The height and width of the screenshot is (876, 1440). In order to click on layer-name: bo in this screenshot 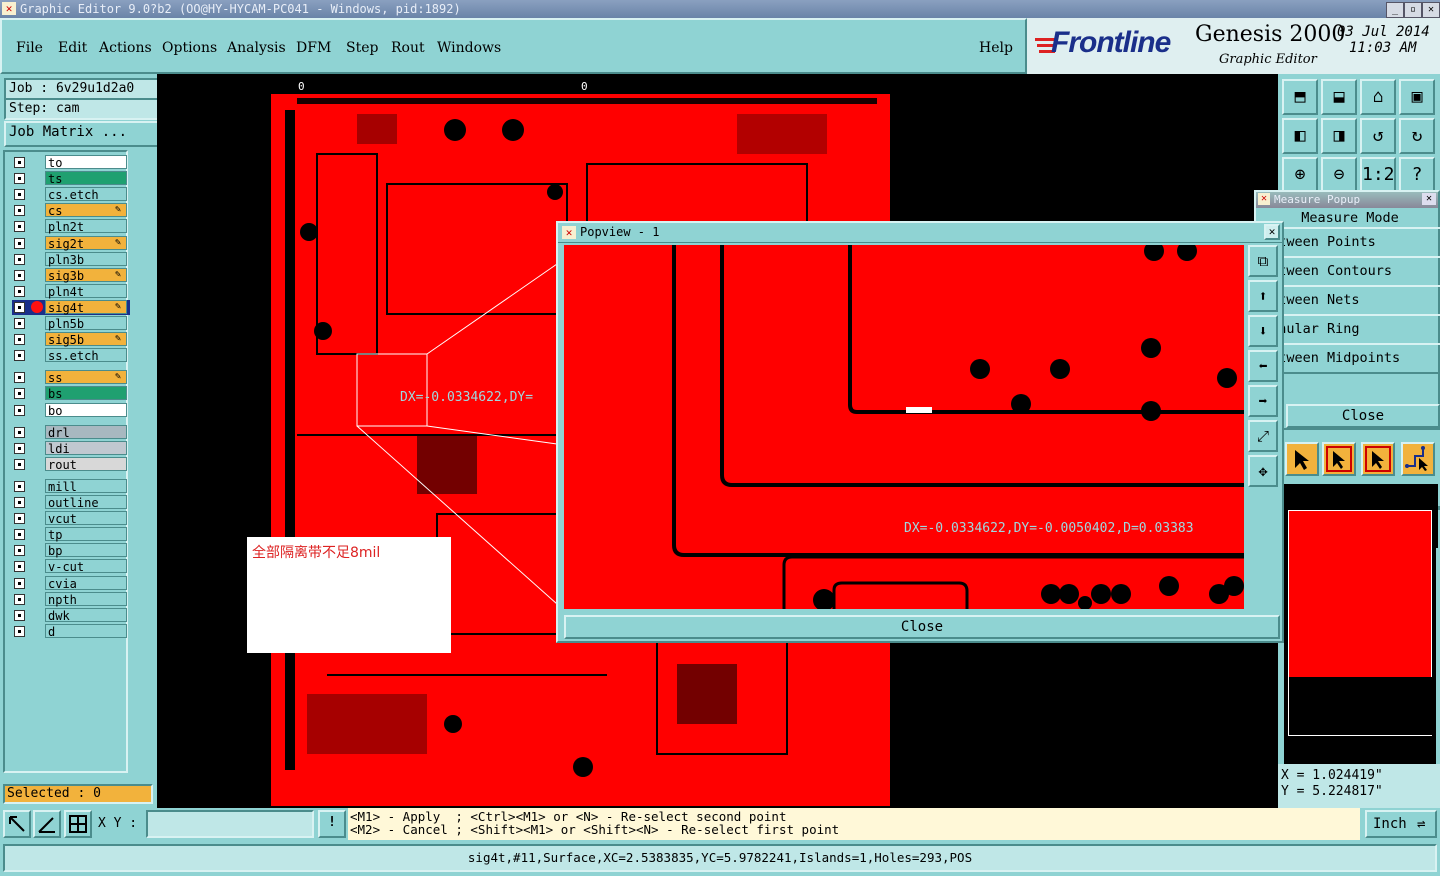, I will do `click(86, 410)`.